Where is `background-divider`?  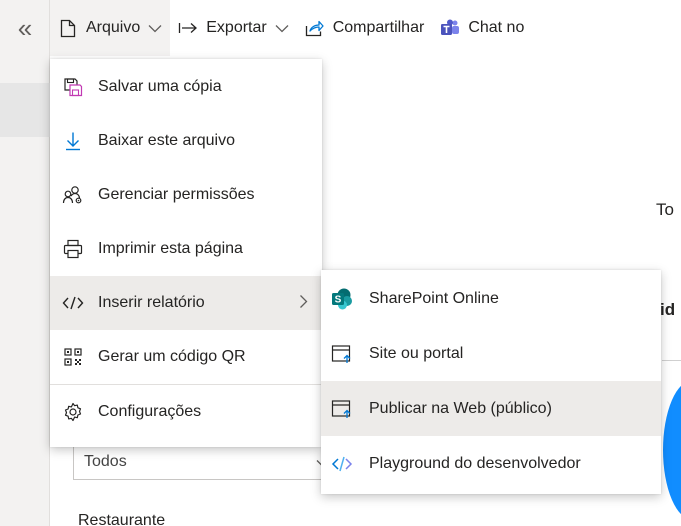 background-divider is located at coordinates (671, 360).